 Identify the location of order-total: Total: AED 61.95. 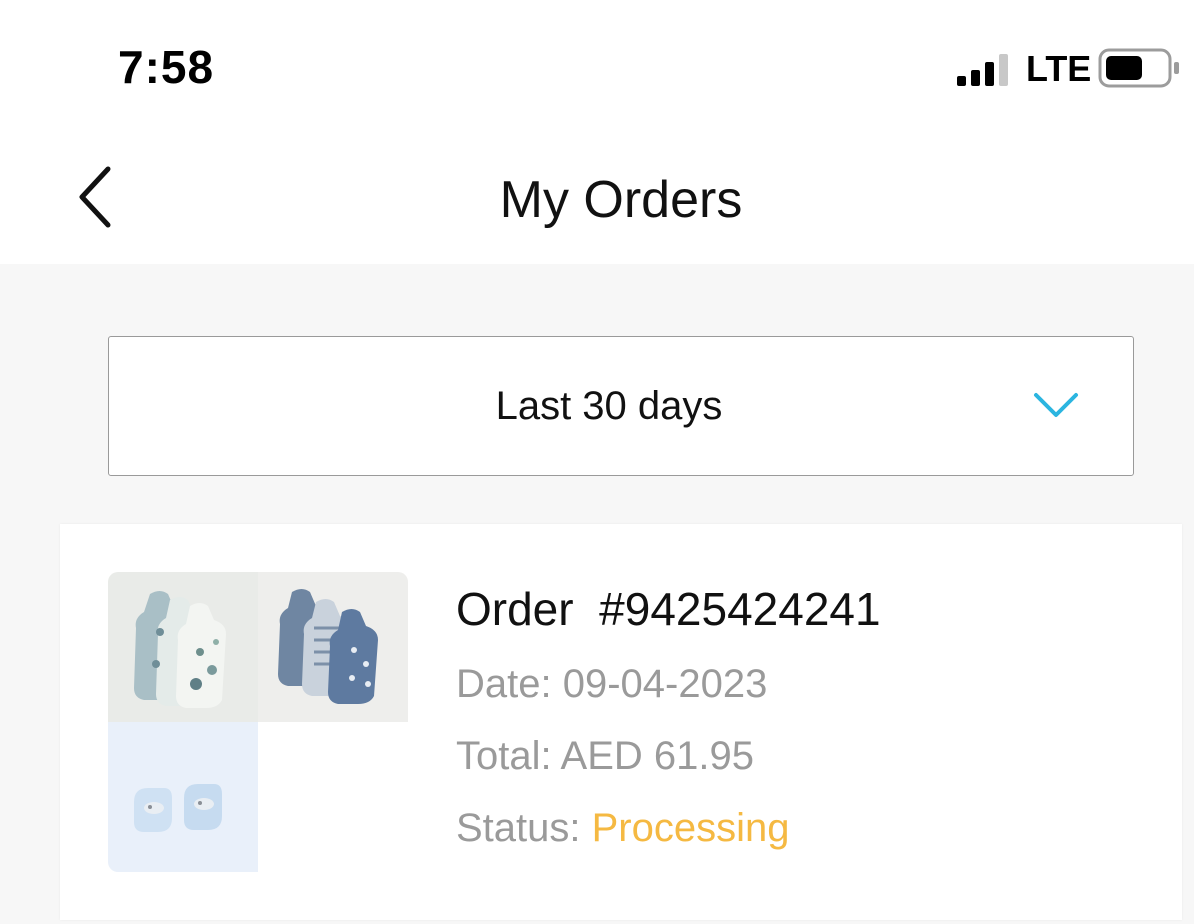
(668, 759).